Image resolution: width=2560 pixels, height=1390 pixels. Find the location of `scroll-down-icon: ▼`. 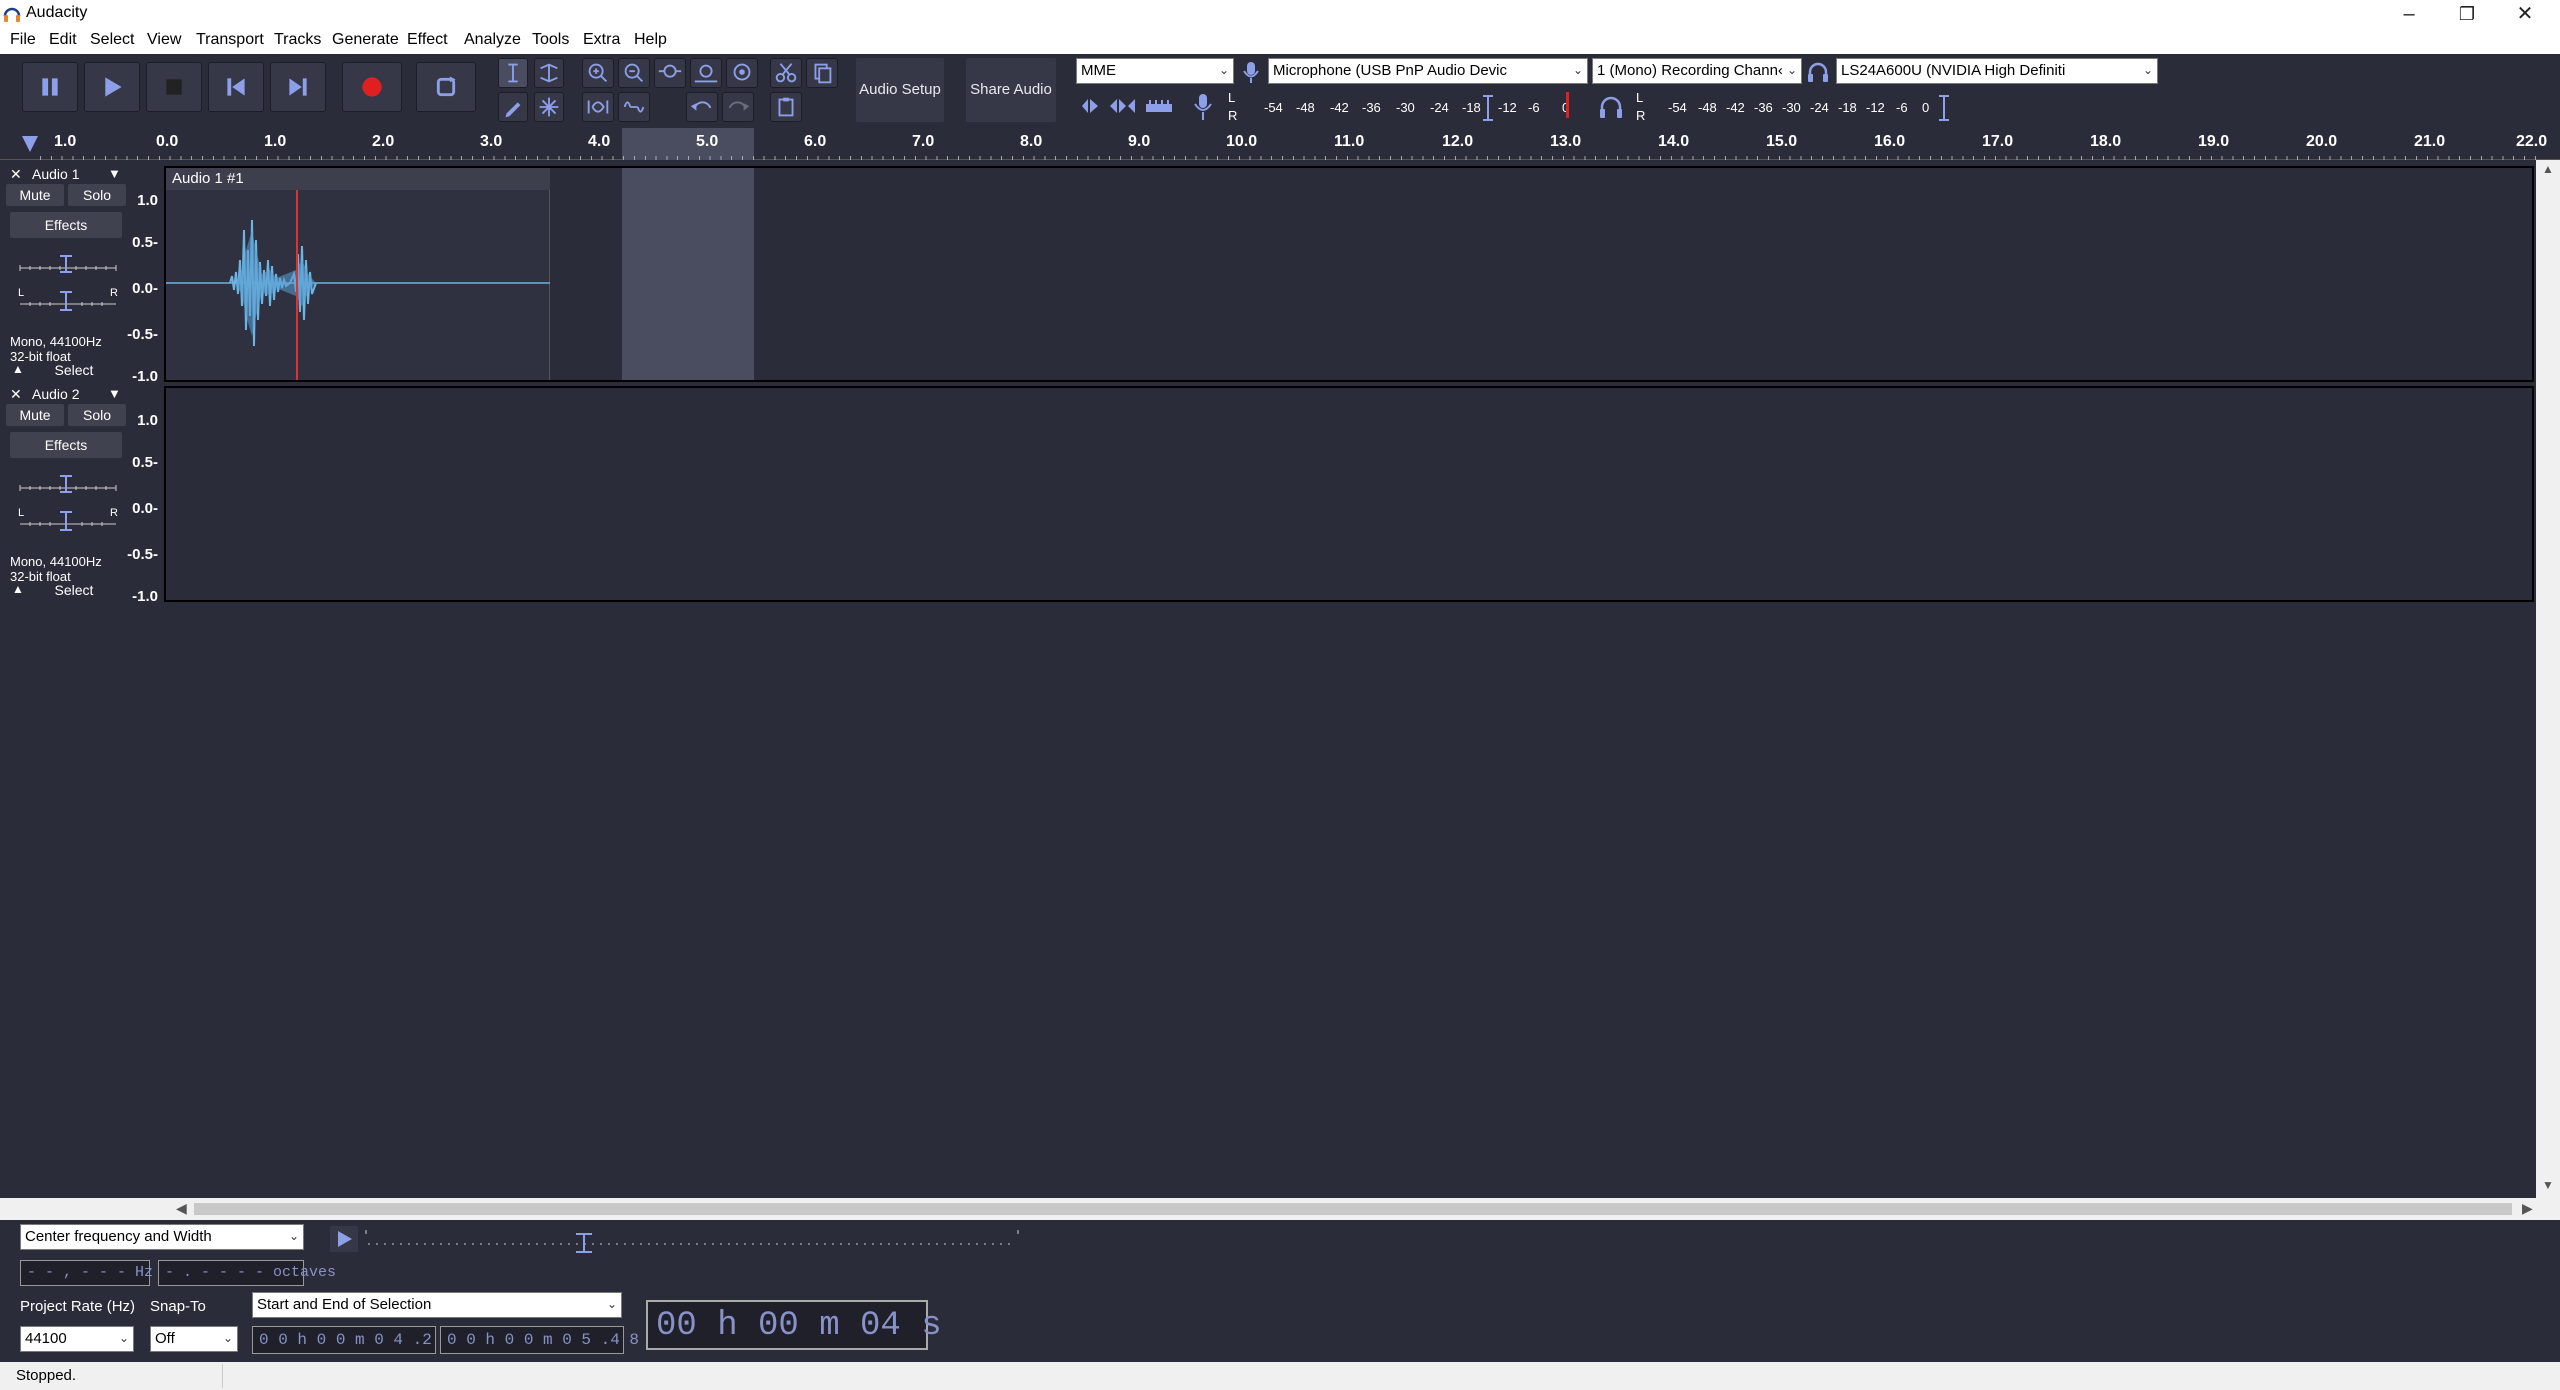

scroll-down-icon: ▼ is located at coordinates (2548, 1185).